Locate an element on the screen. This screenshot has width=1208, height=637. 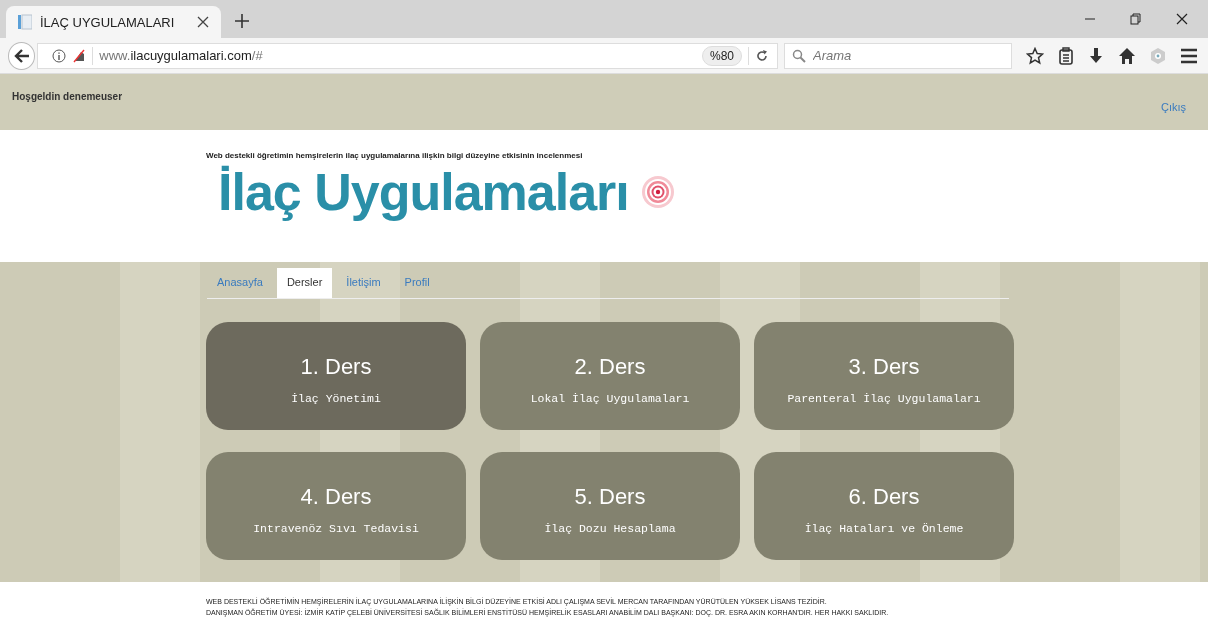
site-logo: İlaç Uygulamaları is located at coordinates (423, 192).